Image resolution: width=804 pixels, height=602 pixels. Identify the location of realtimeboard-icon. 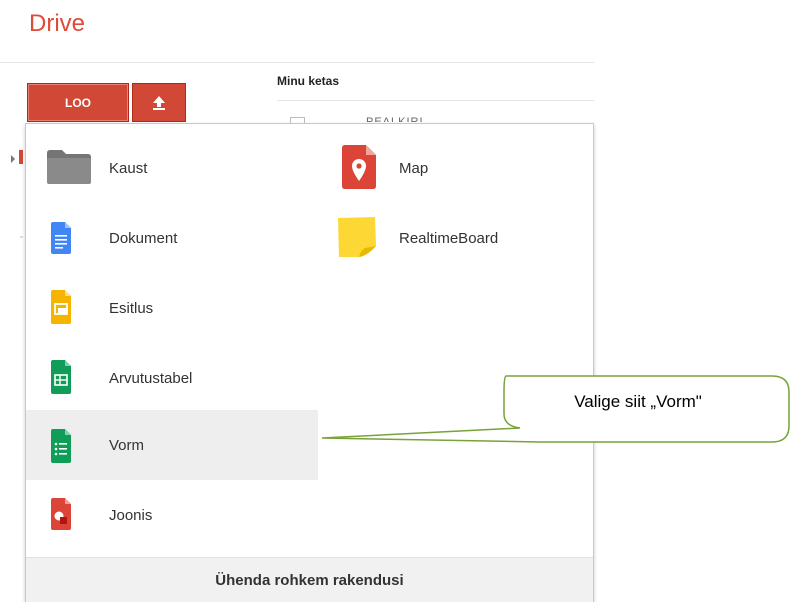
(357, 237).